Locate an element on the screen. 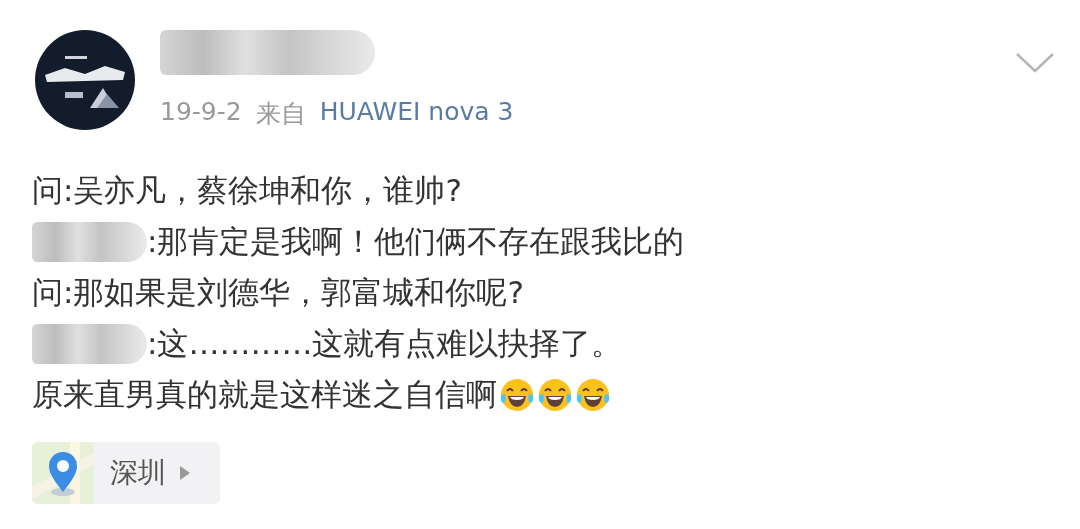 Image resolution: width=1080 pixels, height=529 pixels. map-pin-icon is located at coordinates (63, 473).